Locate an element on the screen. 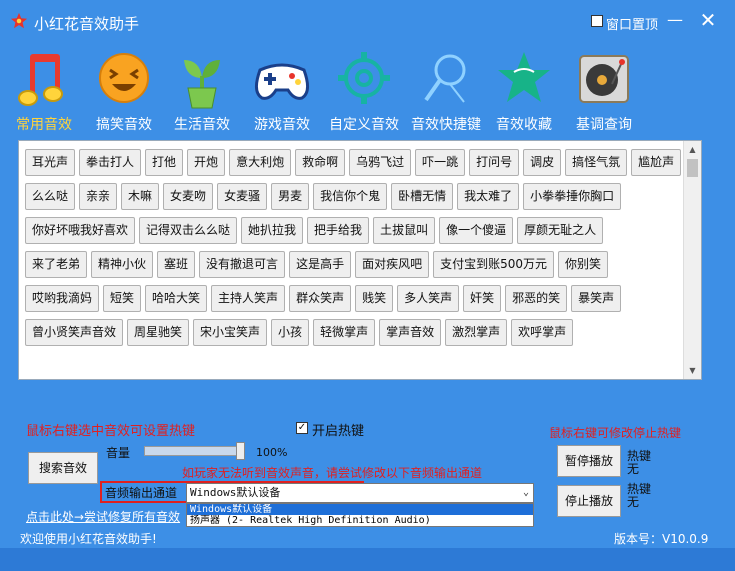 The height and width of the screenshot is (571, 735). pin-window-checkbox is located at coordinates (597, 21).